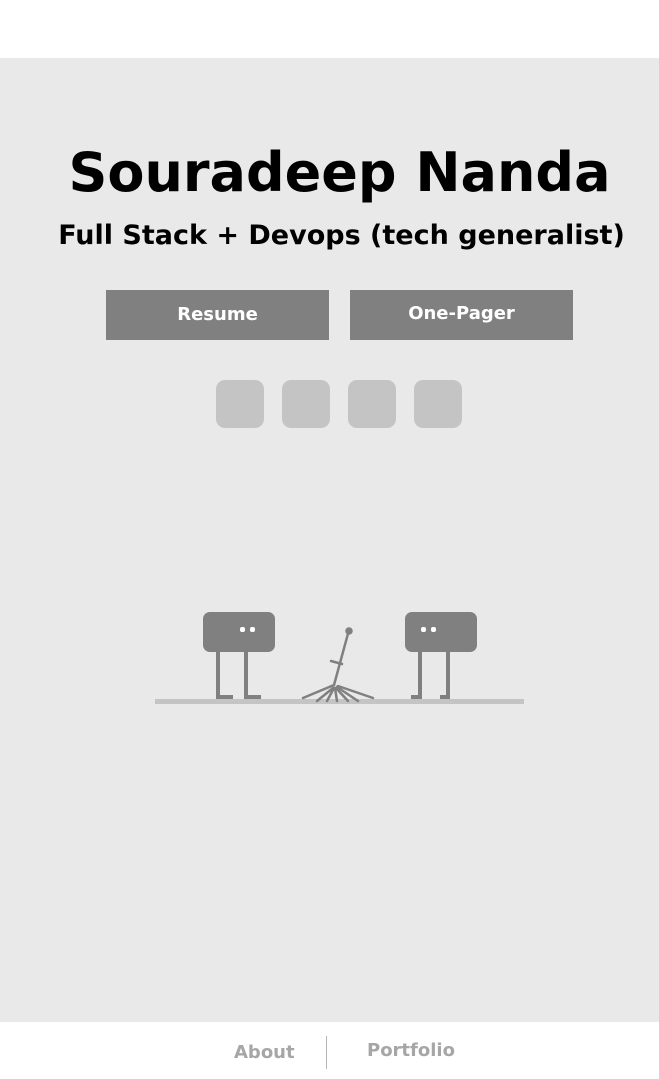 This screenshot has width=659, height=1079. What do you see at coordinates (338, 665) in the screenshot?
I see `sword-icon` at bounding box center [338, 665].